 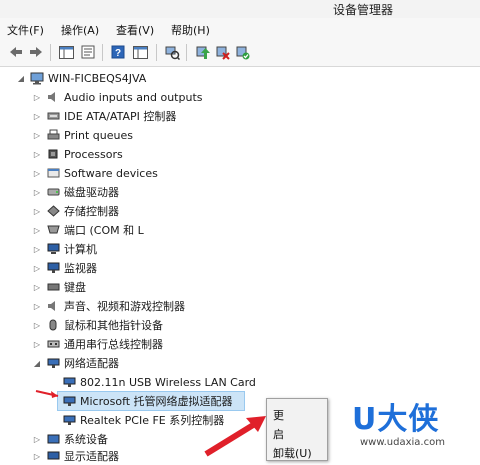 What do you see at coordinates (111, 173) in the screenshot?
I see `category-label: Software devices` at bounding box center [111, 173].